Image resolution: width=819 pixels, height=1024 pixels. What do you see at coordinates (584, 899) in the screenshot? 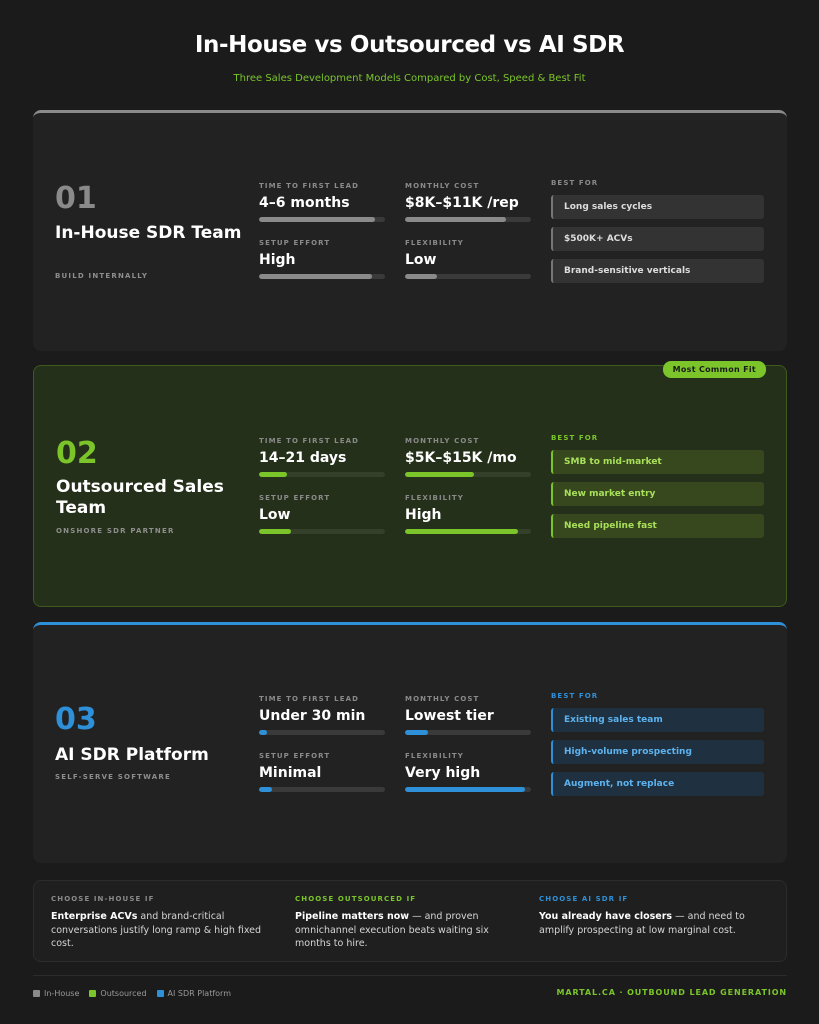
I see `choose-label: CHOOSE AI SDR IF` at bounding box center [584, 899].